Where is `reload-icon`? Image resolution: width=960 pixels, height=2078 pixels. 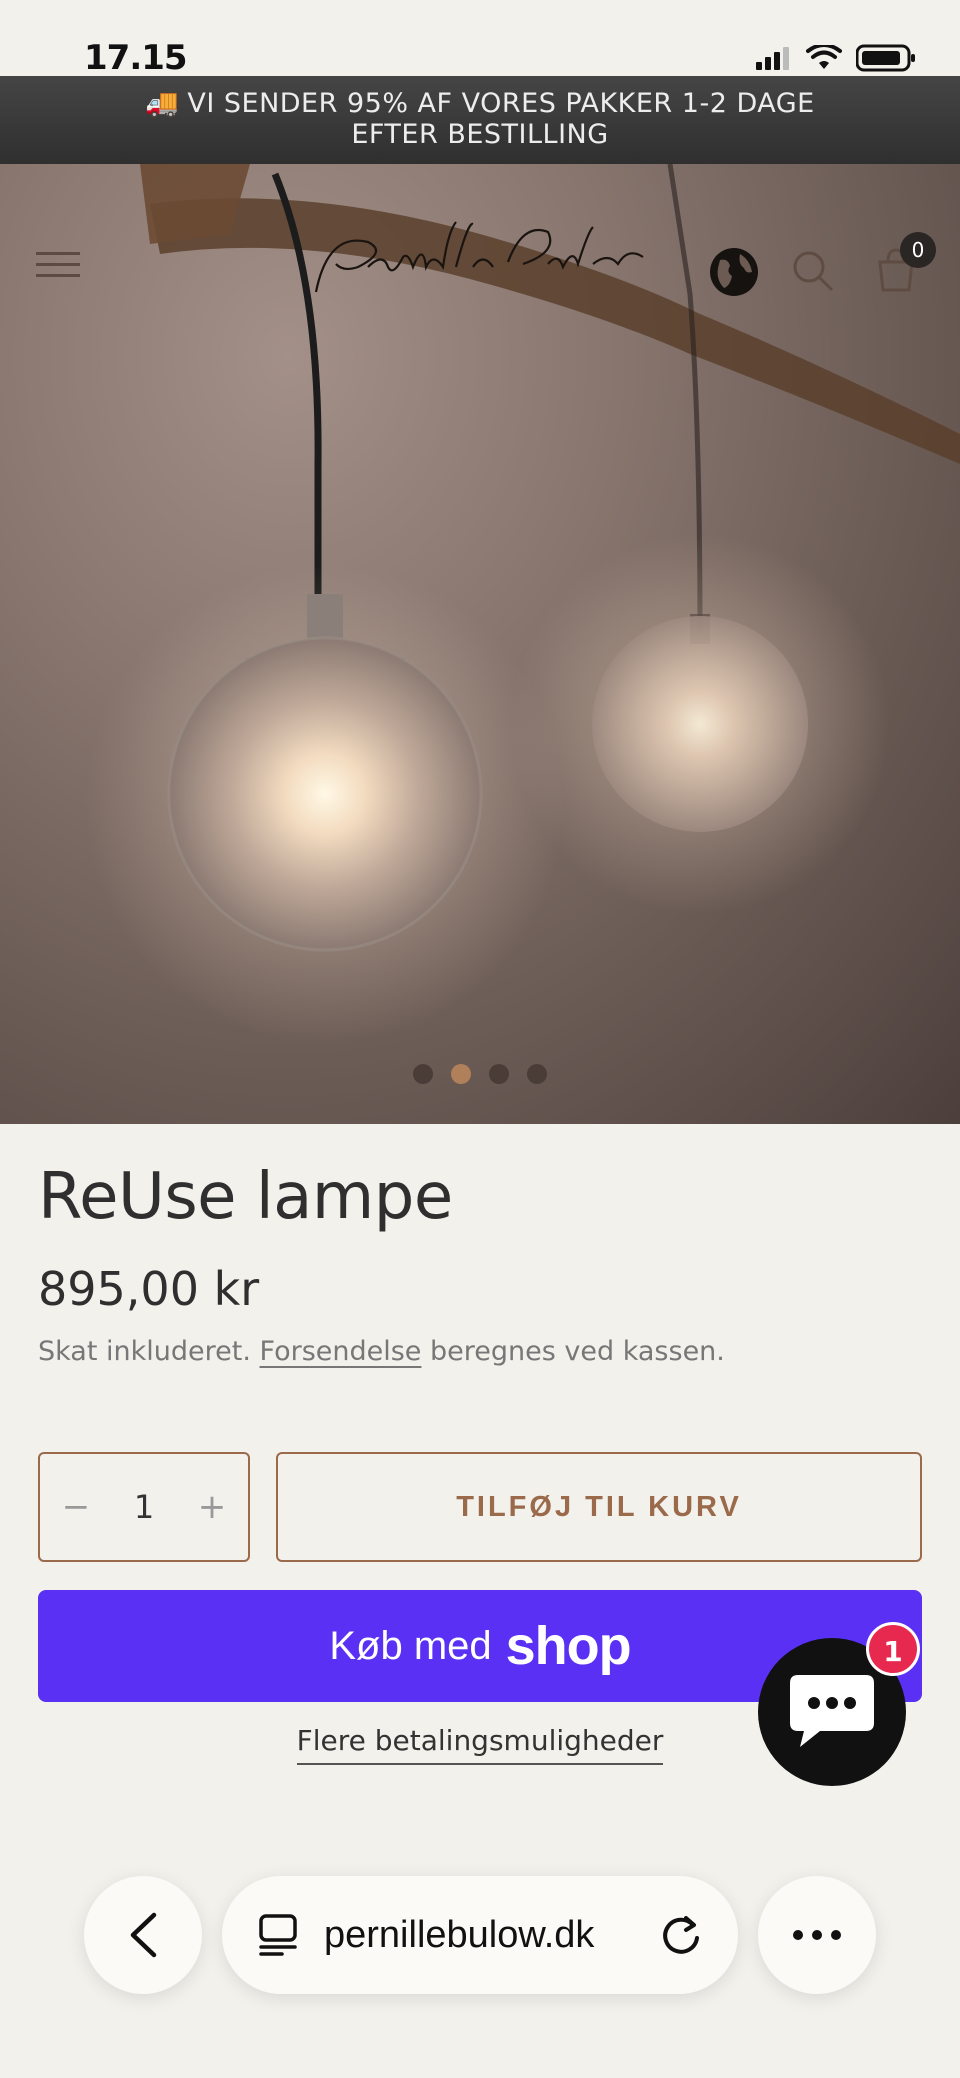 reload-icon is located at coordinates (681, 1935).